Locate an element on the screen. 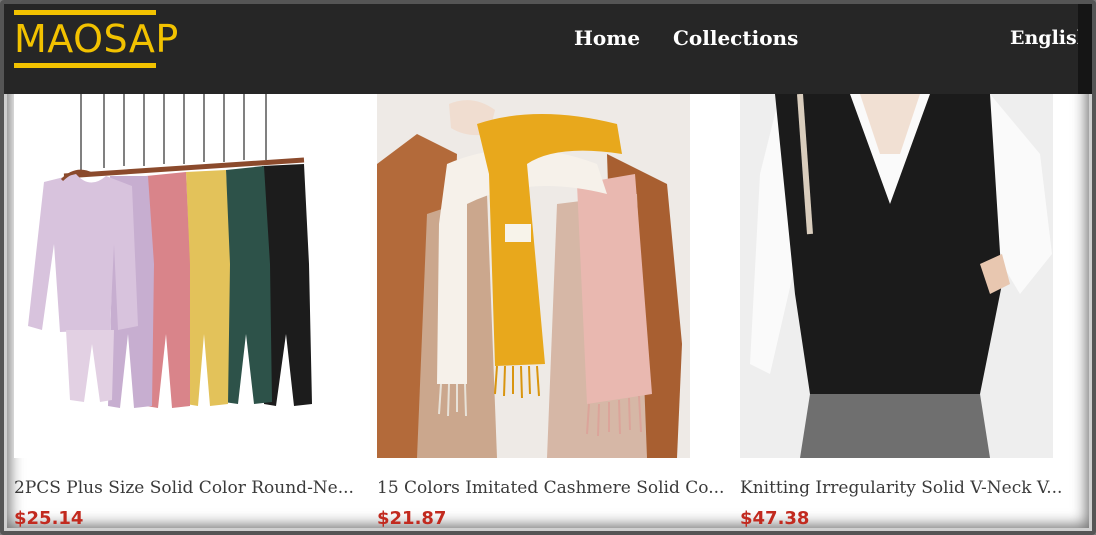  nav-home-link: Home is located at coordinates (607, 38).